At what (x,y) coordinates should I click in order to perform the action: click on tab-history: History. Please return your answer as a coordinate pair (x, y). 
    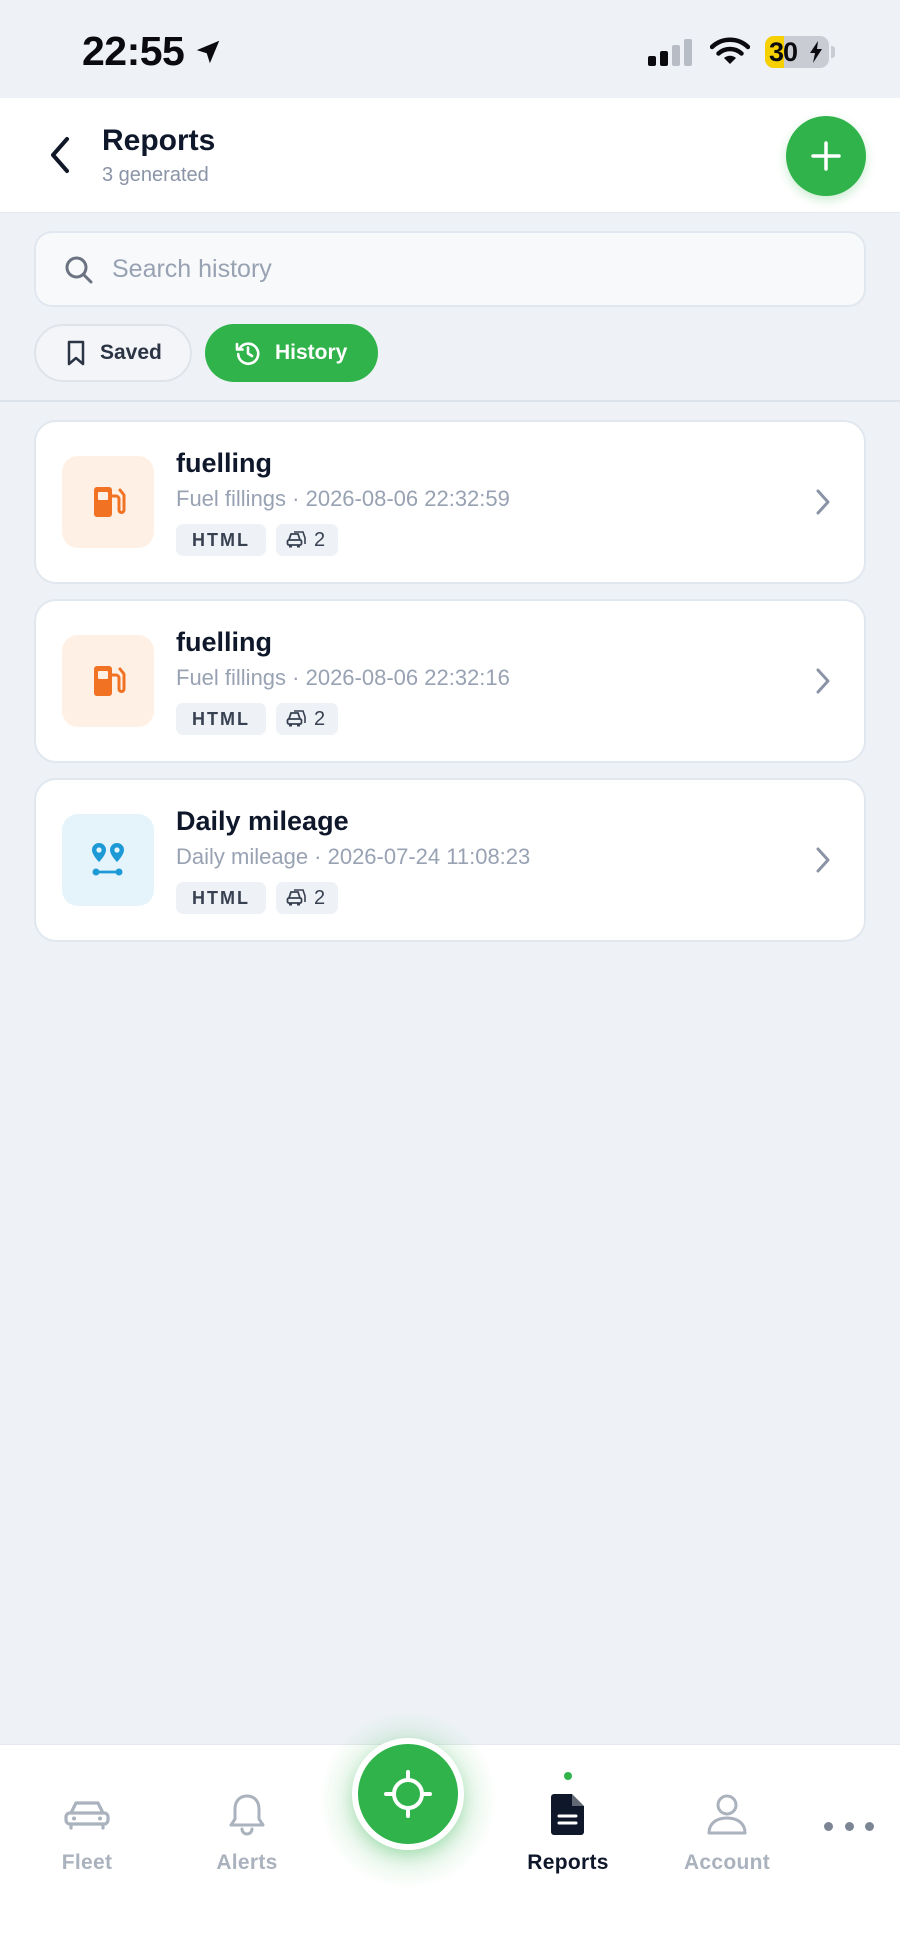
    Looking at the image, I should click on (291, 353).